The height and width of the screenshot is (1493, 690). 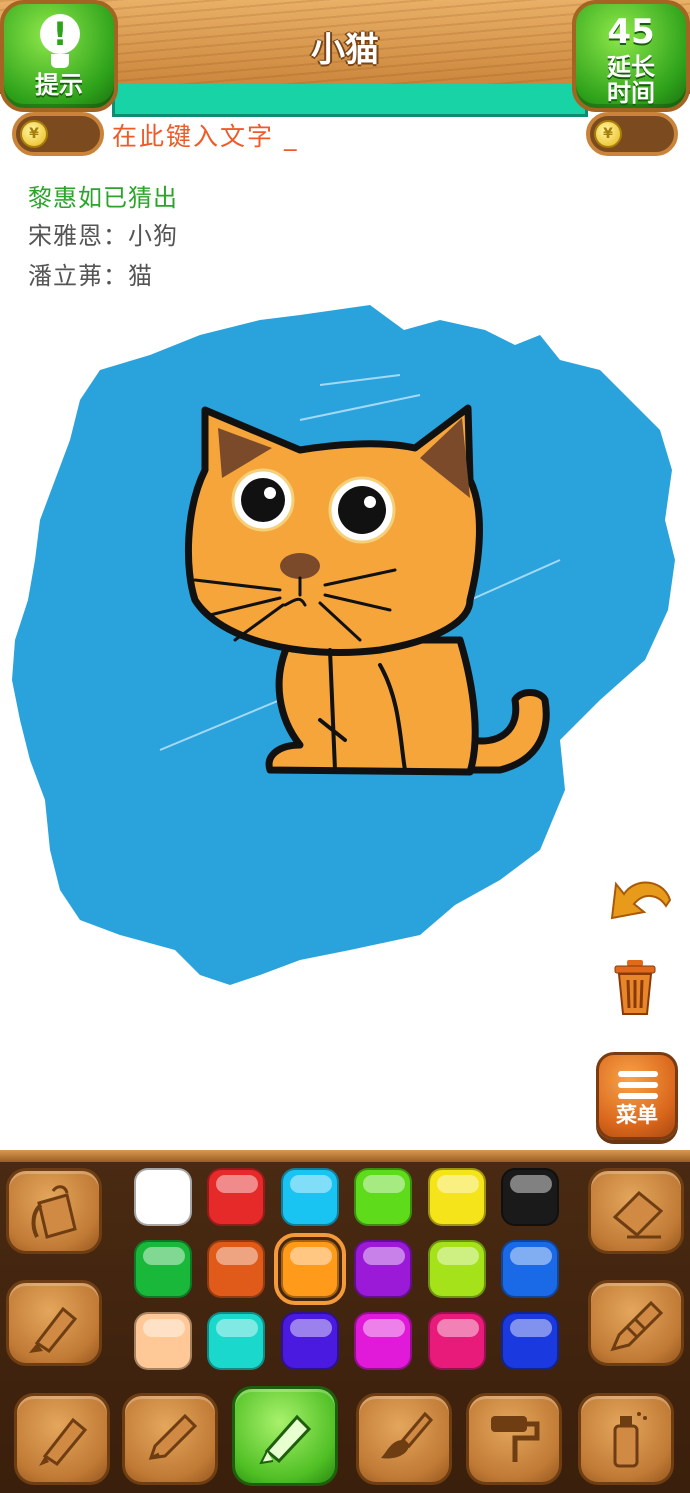 I want to click on color-swatch-purple, so click(x=383, y=1269).